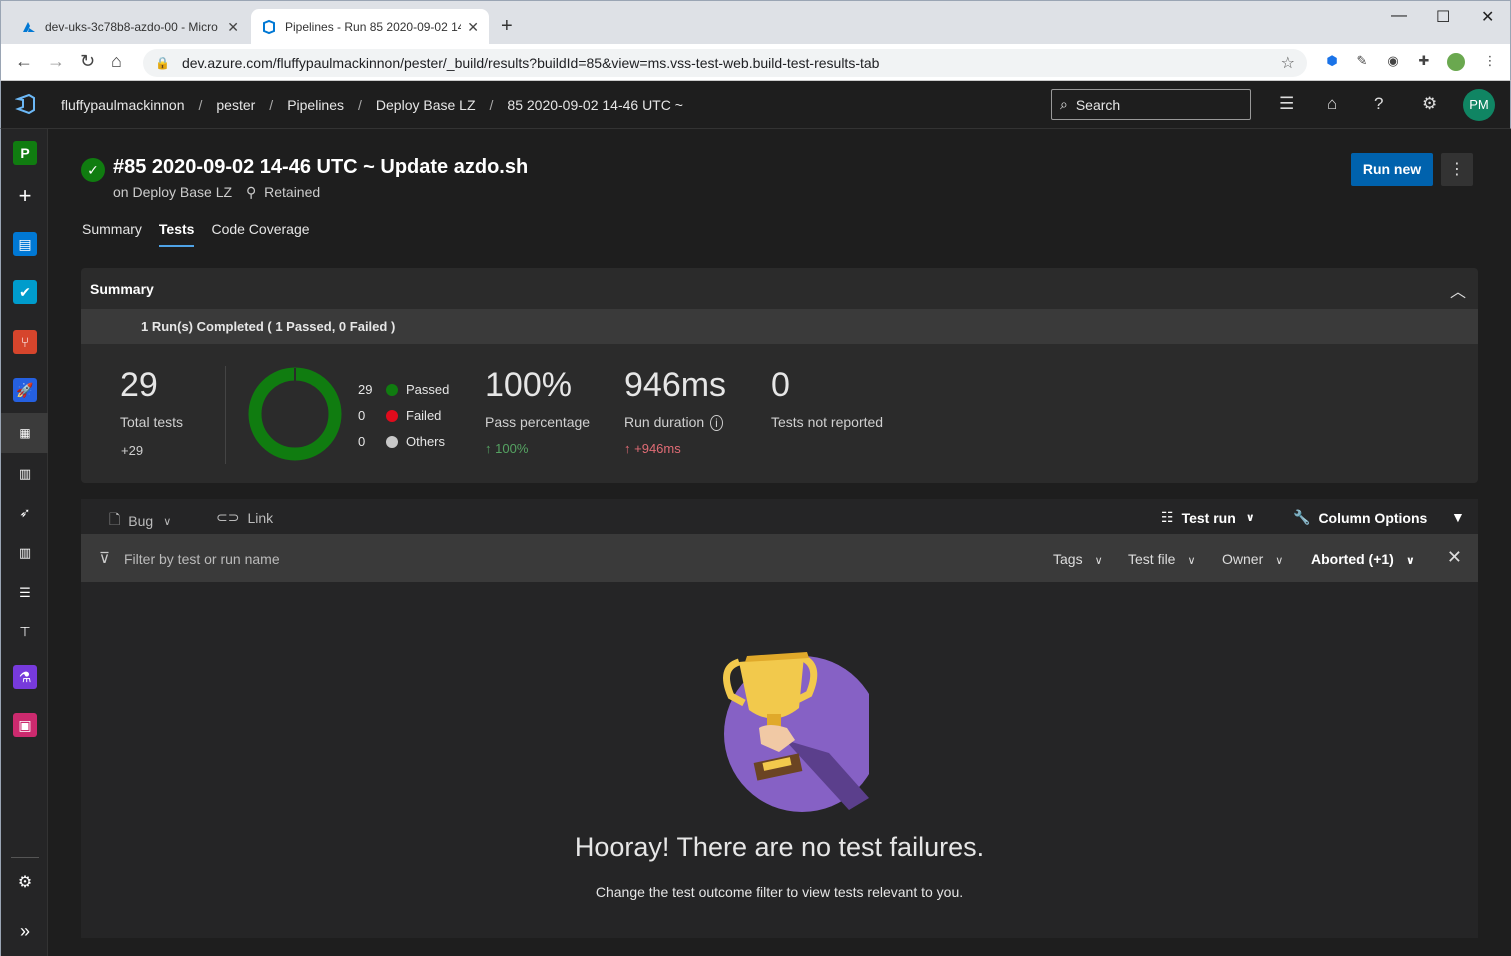 The height and width of the screenshot is (956, 1511). Describe the element at coordinates (1490, 62) in the screenshot. I see `browser-menu-icon: ⋮` at that location.